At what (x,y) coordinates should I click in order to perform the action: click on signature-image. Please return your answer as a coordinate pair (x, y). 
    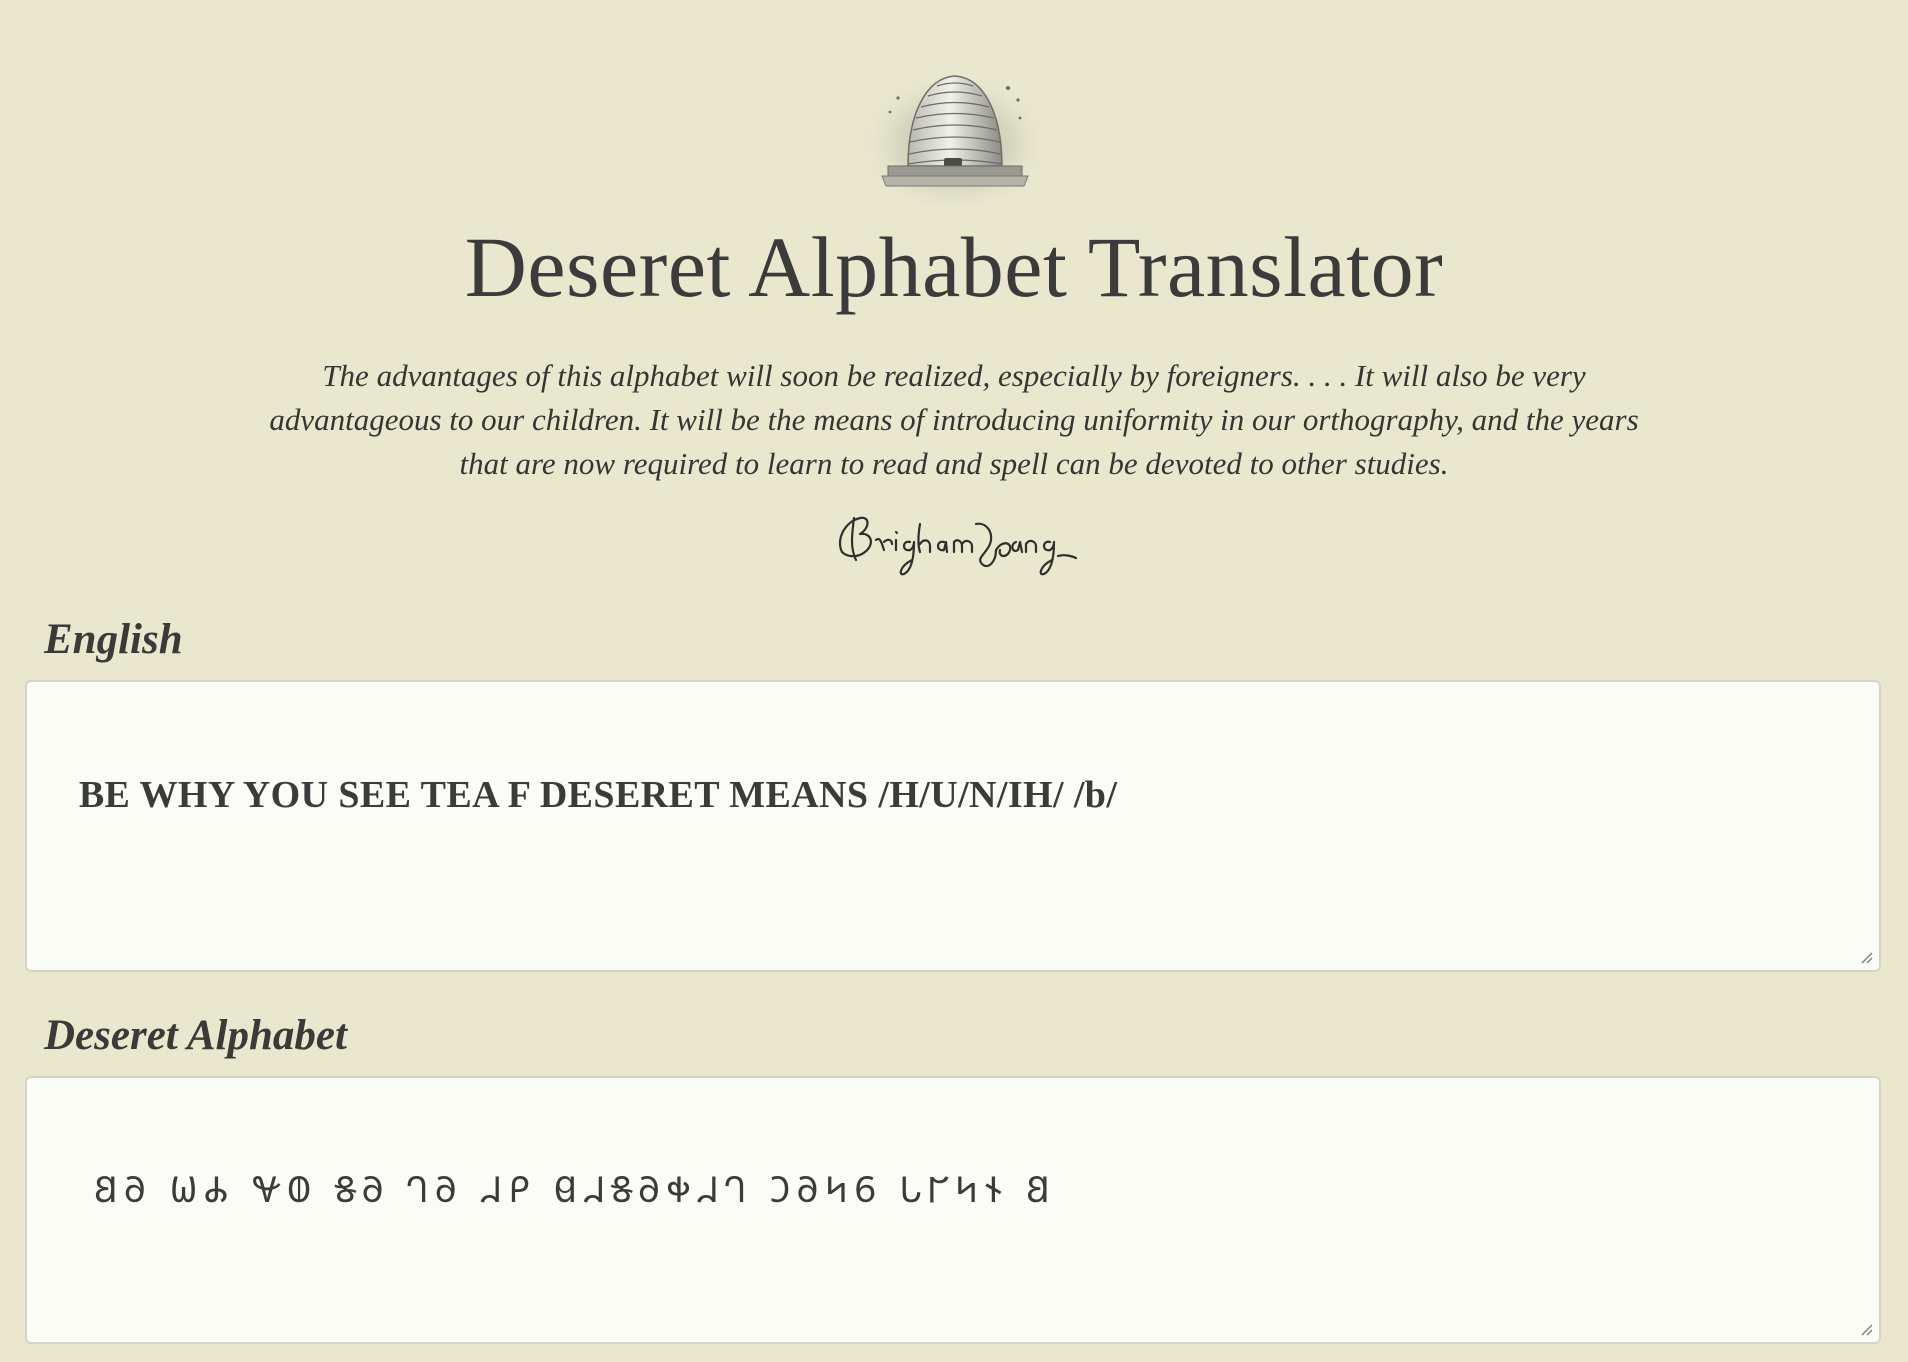
    Looking at the image, I should click on (958, 546).